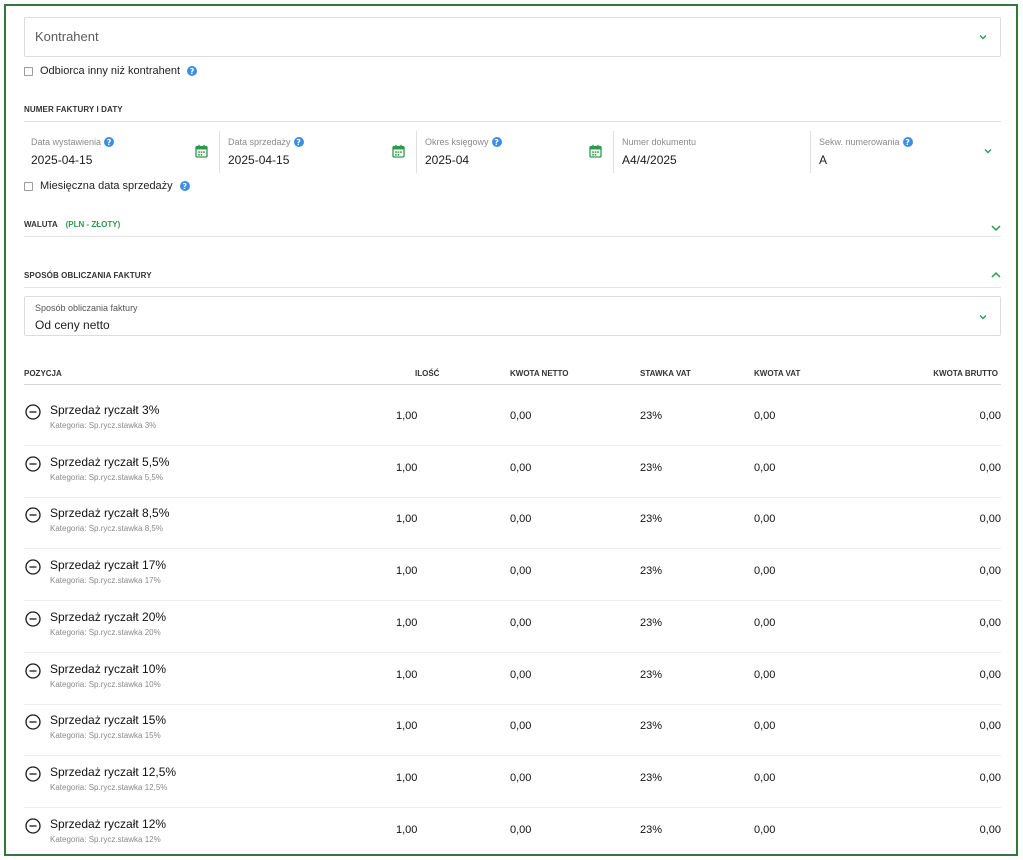 This screenshot has width=1023, height=860. Describe the element at coordinates (512, 316) in the screenshot. I see `calc-method-select: Sposób obliczania faktury Od ceny netto` at that location.